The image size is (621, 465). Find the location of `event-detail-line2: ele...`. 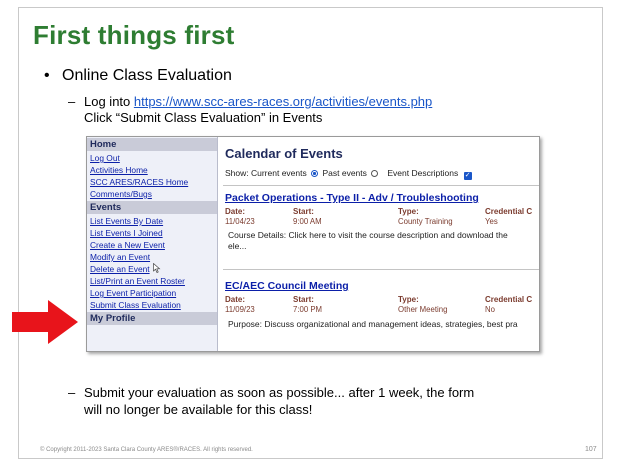

event-detail-line2: ele... is located at coordinates (237, 246).